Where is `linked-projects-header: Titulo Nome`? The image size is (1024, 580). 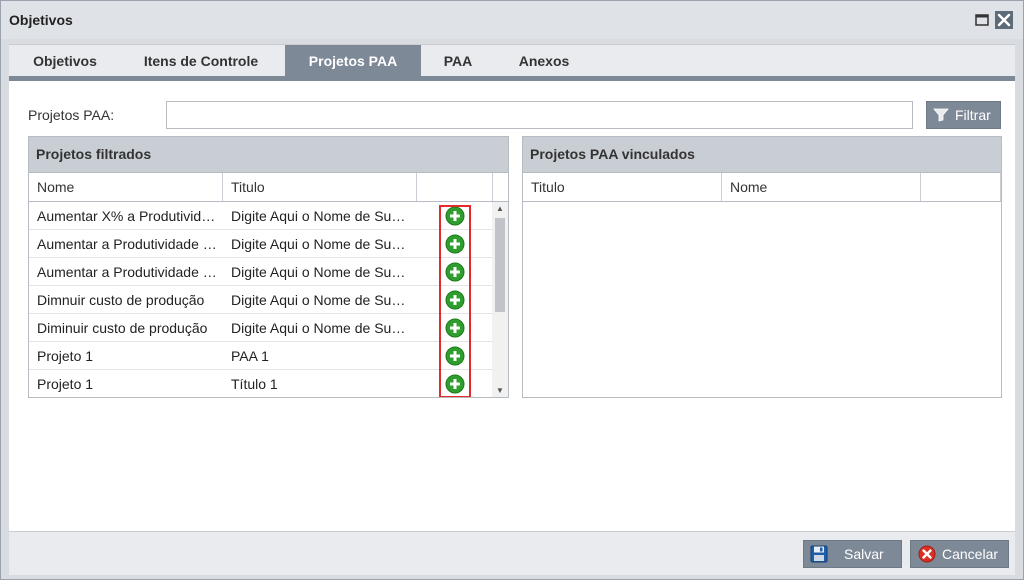
linked-projects-header: Titulo Nome is located at coordinates (762, 187).